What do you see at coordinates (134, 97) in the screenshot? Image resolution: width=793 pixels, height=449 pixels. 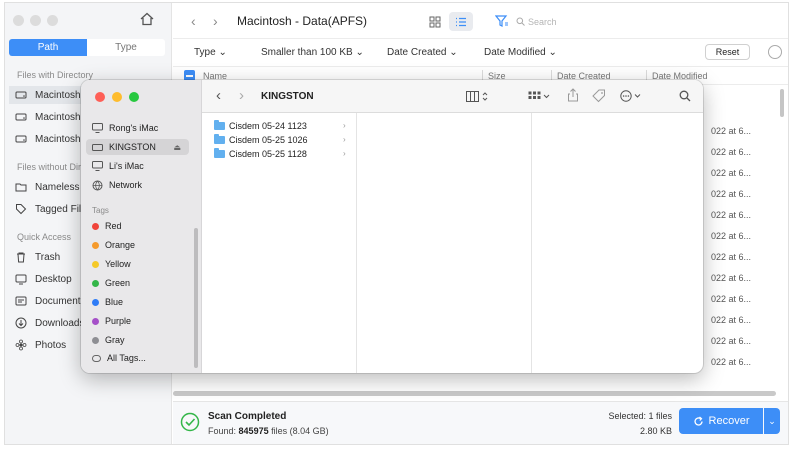 I see `finder-zoom-button` at bounding box center [134, 97].